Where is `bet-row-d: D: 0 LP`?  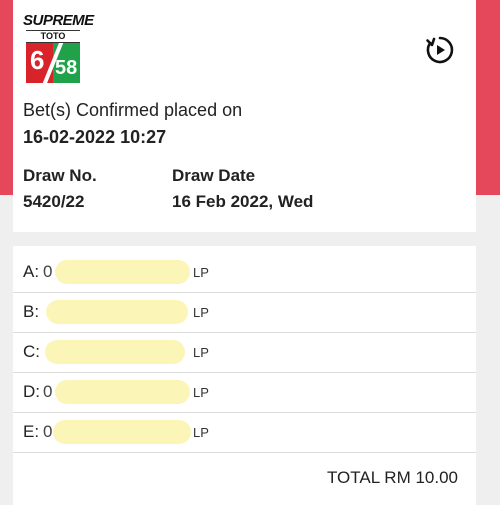 bet-row-d: D: 0 LP is located at coordinates (244, 392).